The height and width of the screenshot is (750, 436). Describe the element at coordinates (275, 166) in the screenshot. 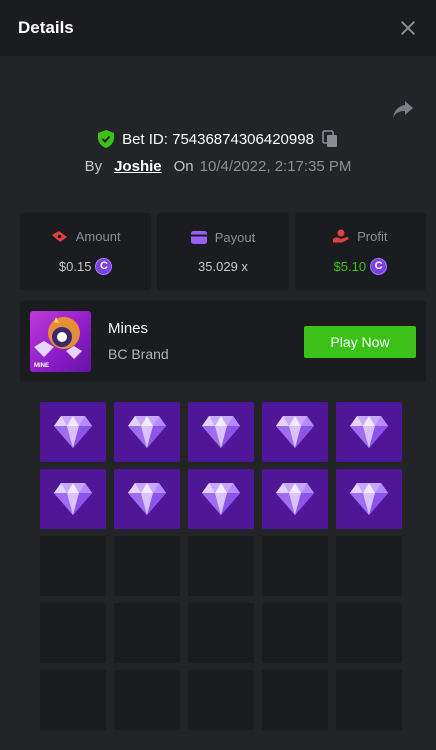

I see `bet-date: 10/4/2022, 2:17:35 PM` at that location.